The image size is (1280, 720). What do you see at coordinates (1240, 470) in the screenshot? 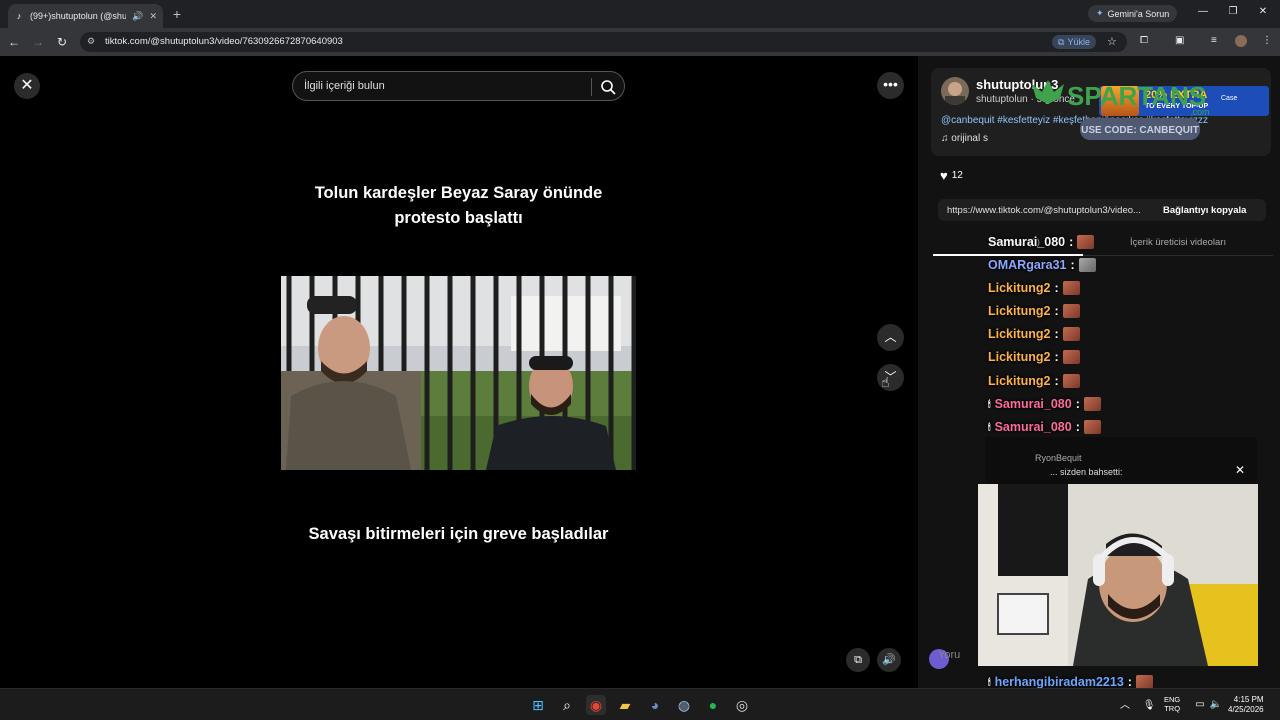
I see `notification-close-icon: ✕` at bounding box center [1240, 470].